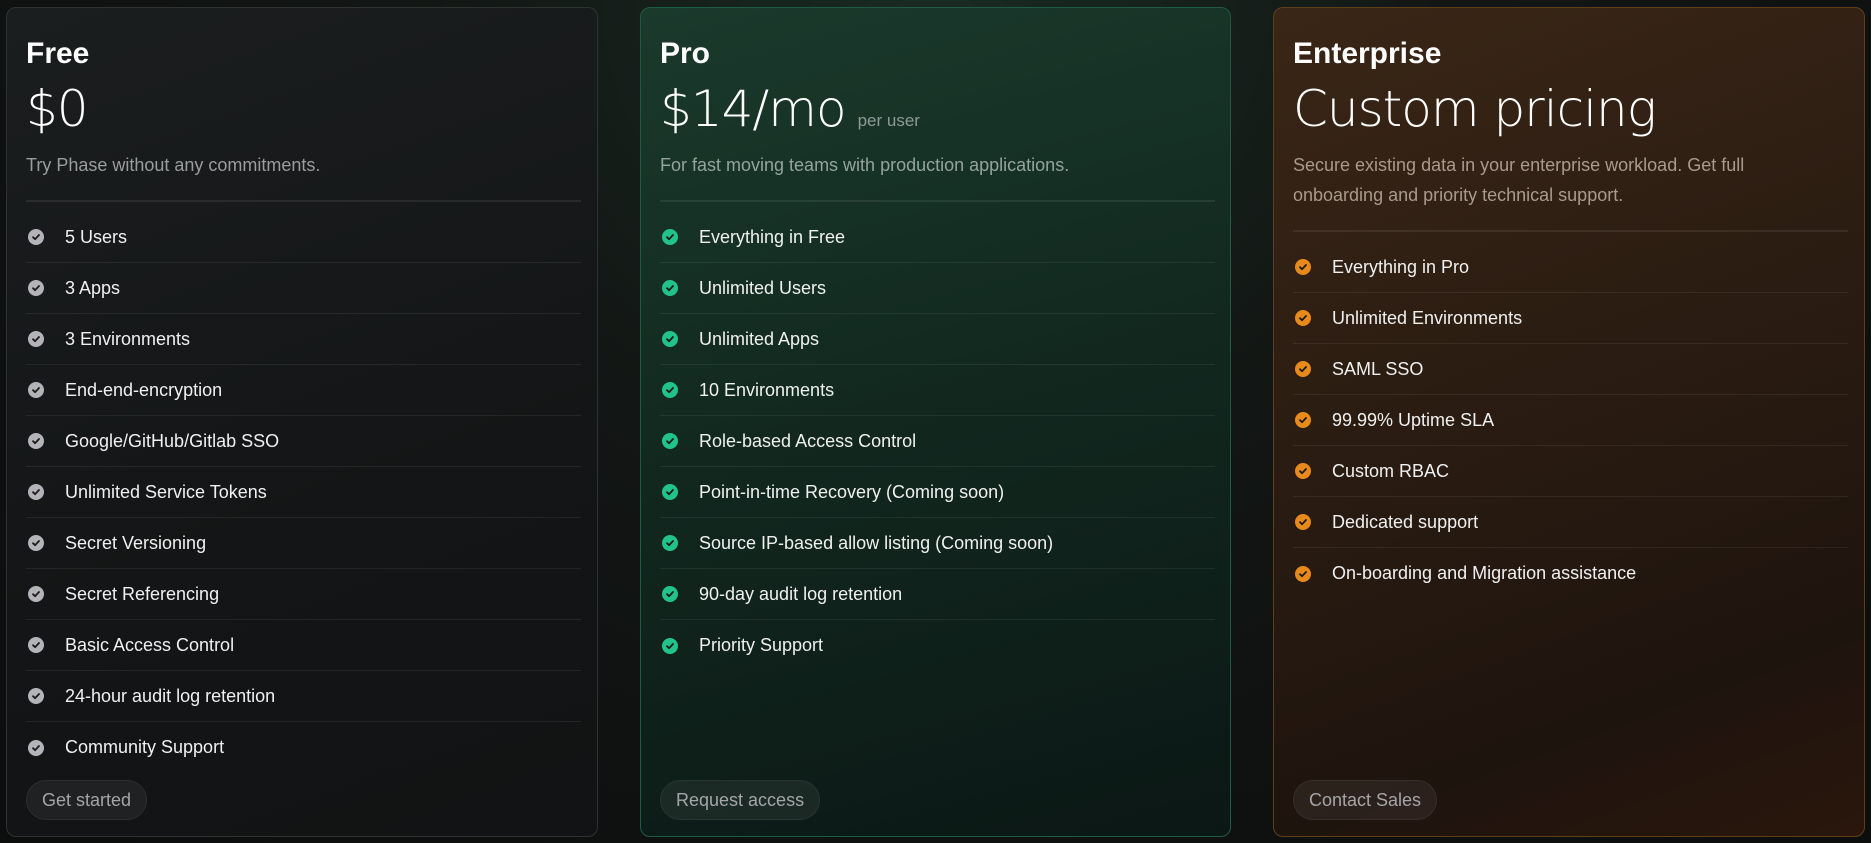  I want to click on feature-item: Point-in-time Recovery (Coming soon), so click(937, 492).